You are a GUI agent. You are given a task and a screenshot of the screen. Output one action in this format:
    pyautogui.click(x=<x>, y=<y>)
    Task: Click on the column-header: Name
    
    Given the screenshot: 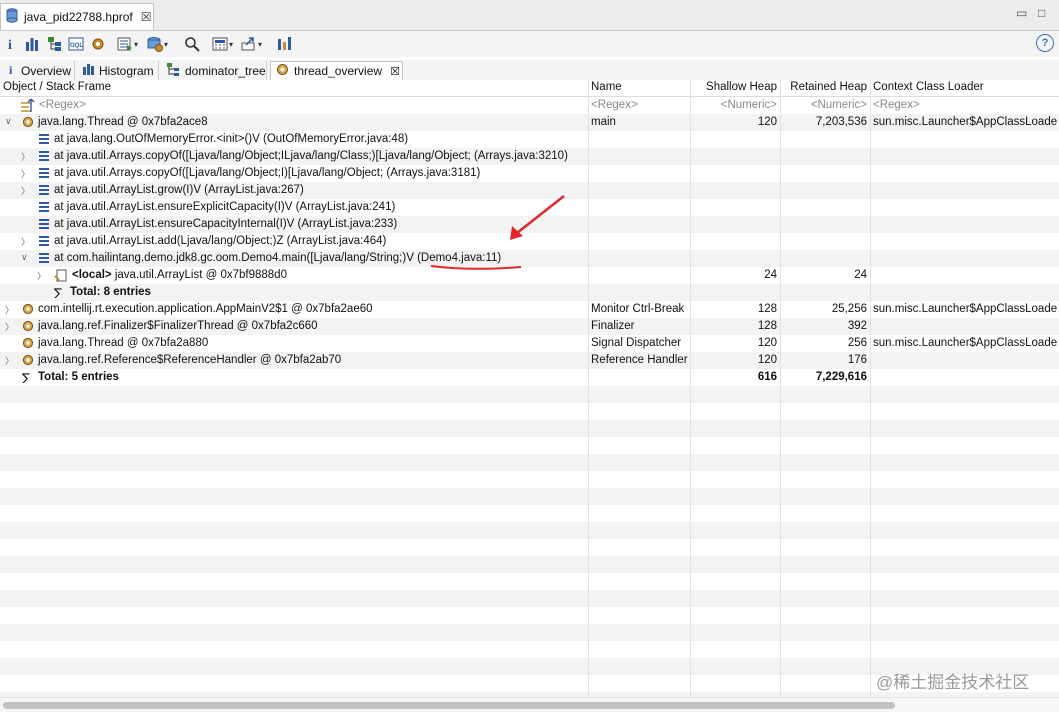 What is the action you would take?
    pyautogui.click(x=606, y=87)
    